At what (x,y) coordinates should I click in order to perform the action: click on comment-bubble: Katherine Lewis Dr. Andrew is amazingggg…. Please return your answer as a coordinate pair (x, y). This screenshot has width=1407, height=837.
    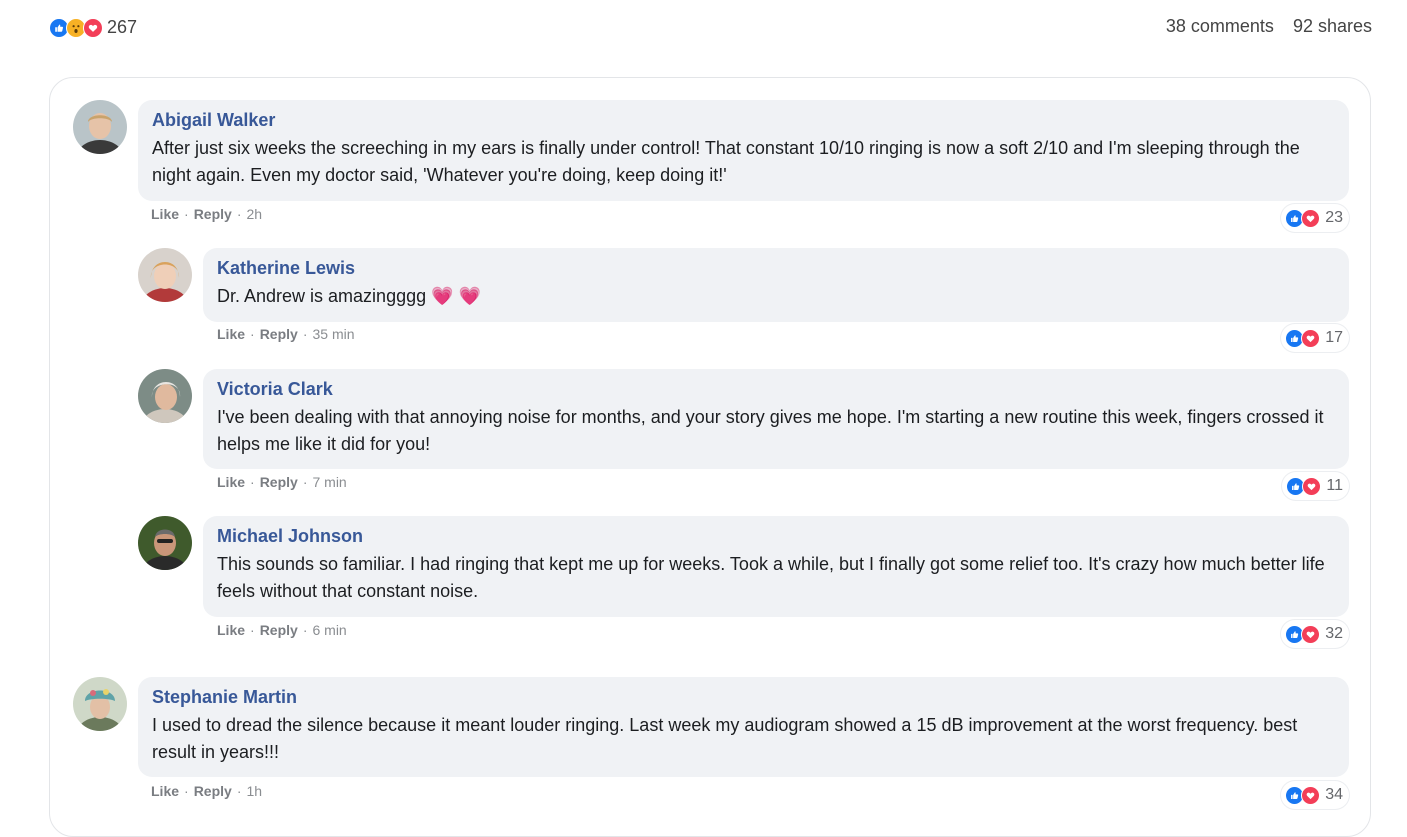
    Looking at the image, I should click on (776, 285).